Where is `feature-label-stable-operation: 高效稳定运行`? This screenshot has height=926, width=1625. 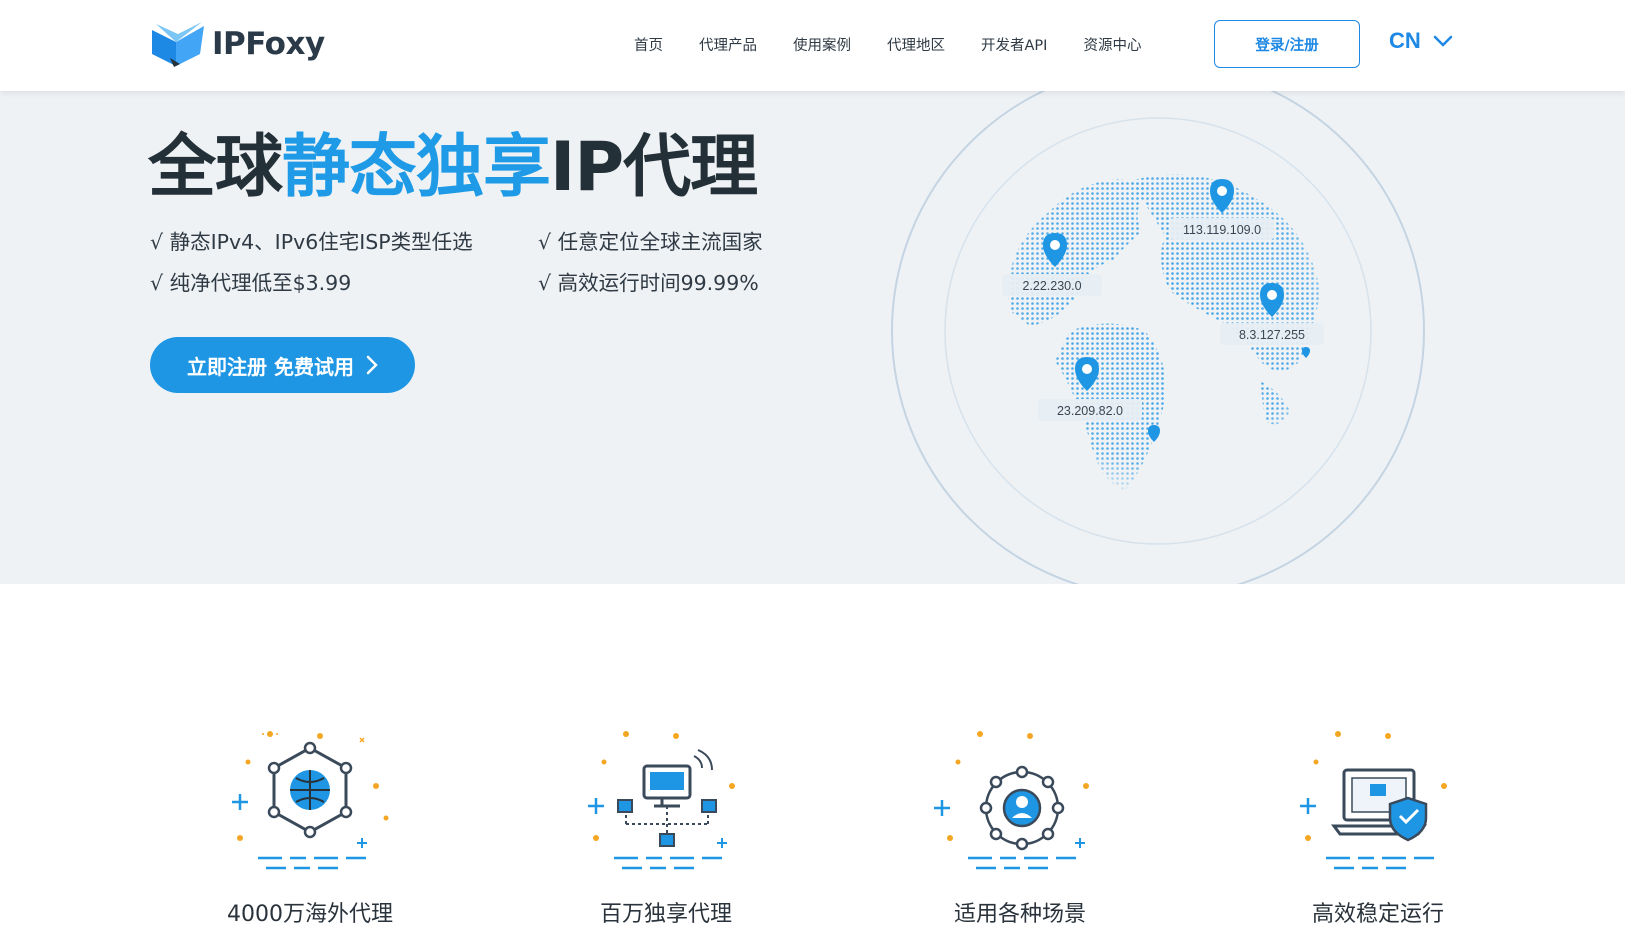
feature-label-stable-operation: 高效稳定运行 is located at coordinates (1377, 914).